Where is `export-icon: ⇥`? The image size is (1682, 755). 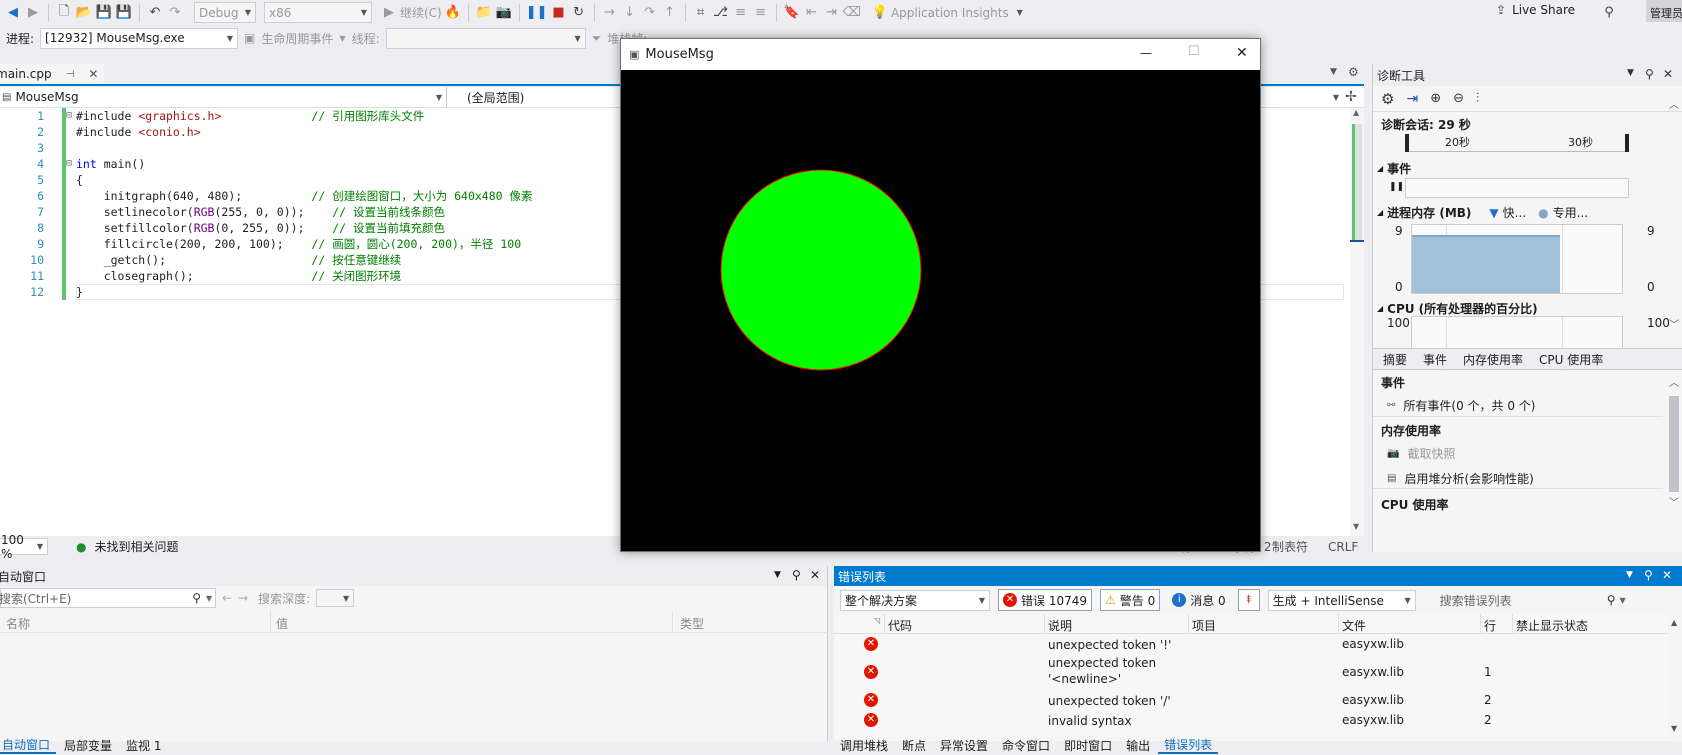 export-icon: ⇥ is located at coordinates (1412, 99).